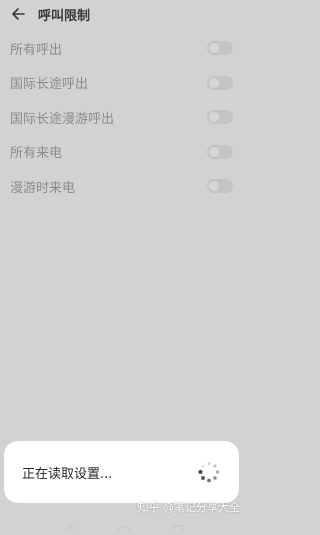 This screenshot has height=535, width=320. I want to click on system-nav-bar, so click(124, 525).